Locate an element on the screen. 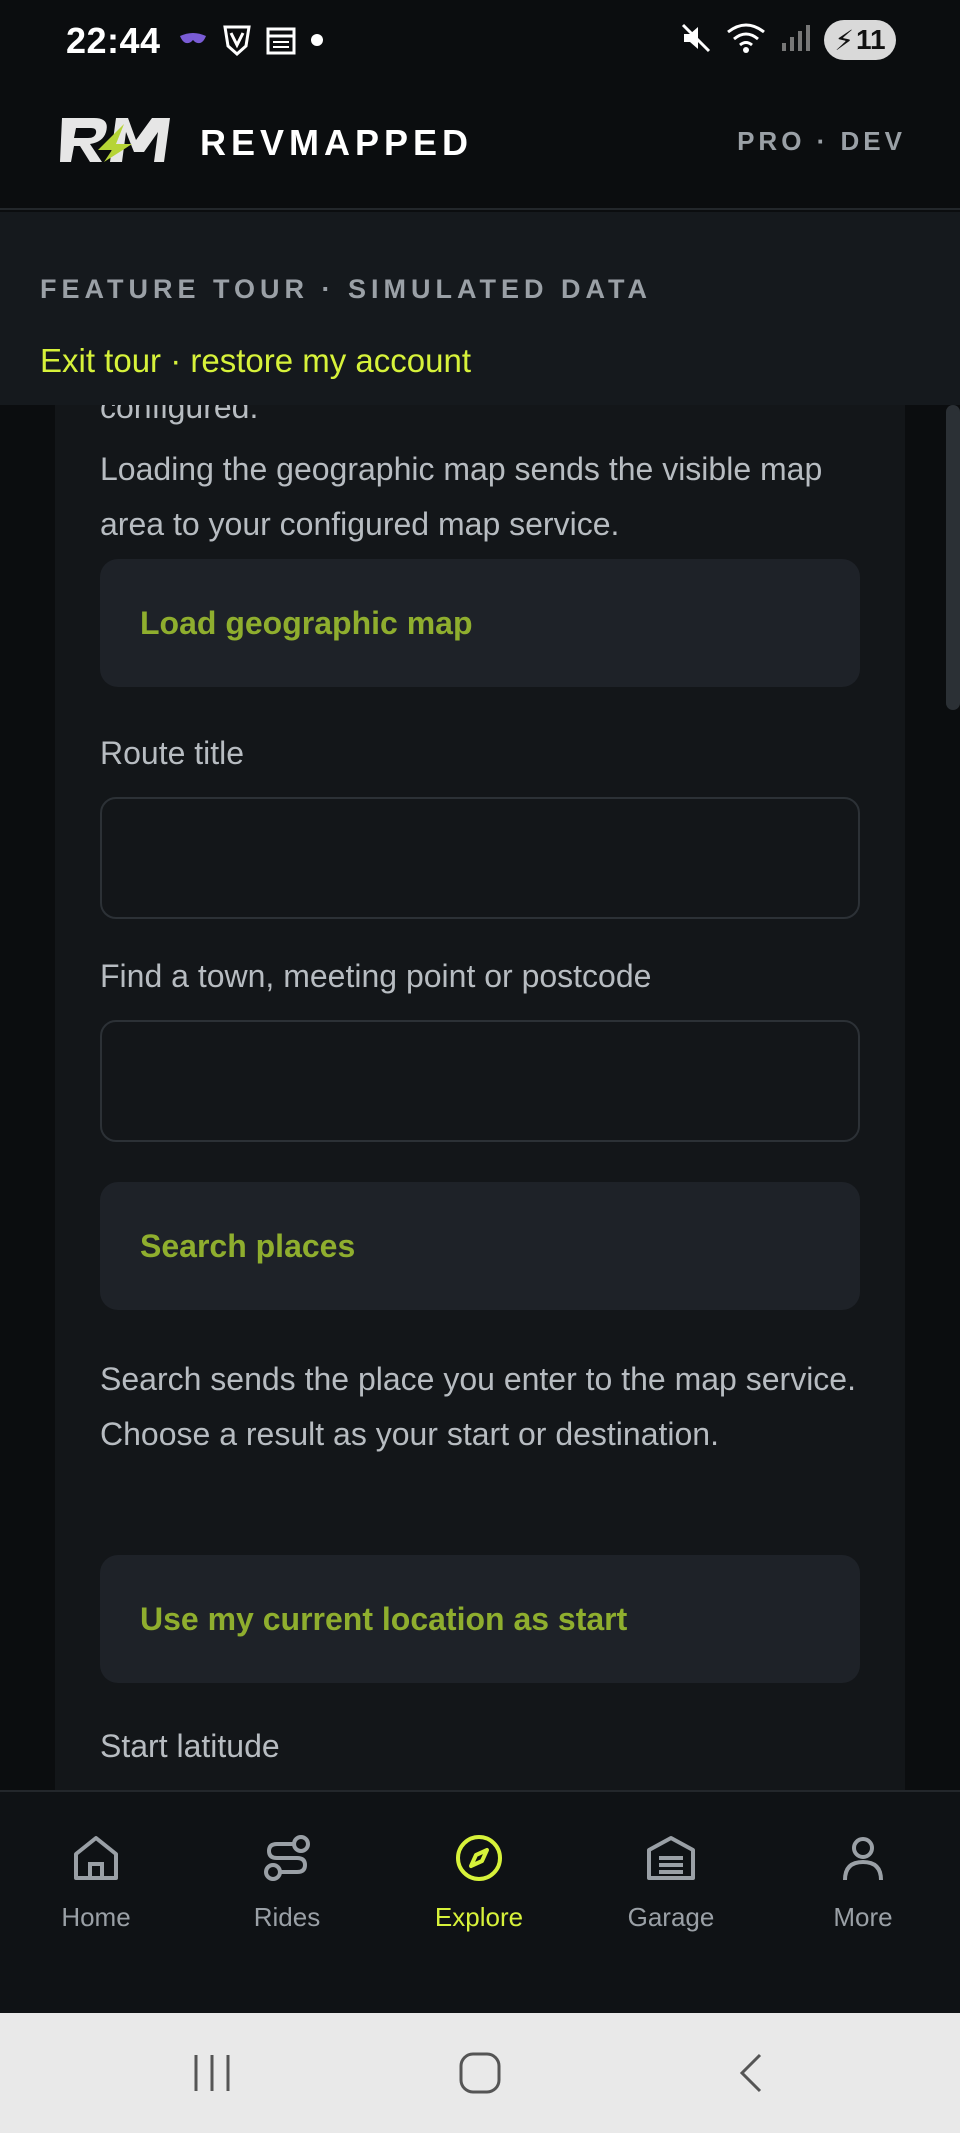 This screenshot has height=2133, width=960. exit-tour-link: Exit tour · restore my account is located at coordinates (255, 361).